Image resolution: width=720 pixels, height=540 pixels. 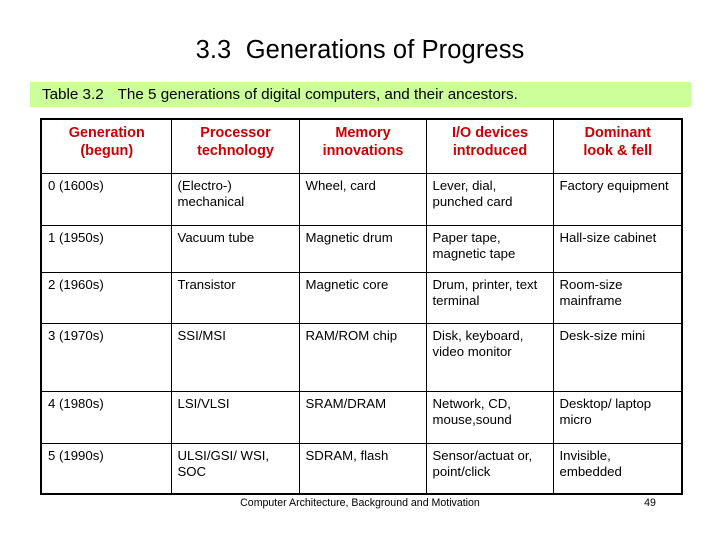 What do you see at coordinates (106, 146) in the screenshot?
I see `column-header-generation: Generation (begun)` at bounding box center [106, 146].